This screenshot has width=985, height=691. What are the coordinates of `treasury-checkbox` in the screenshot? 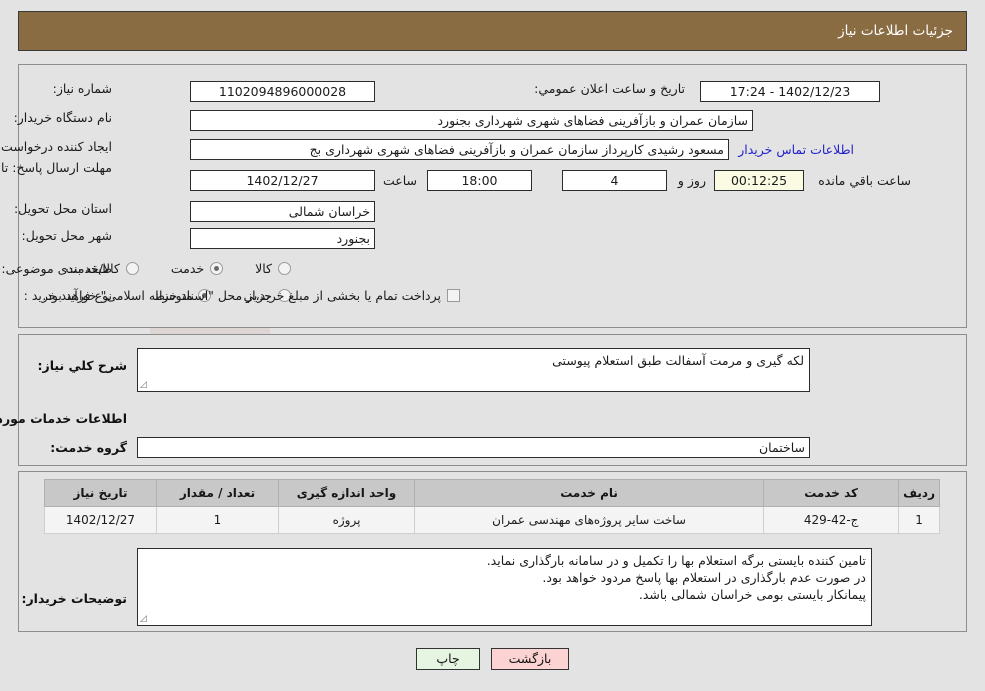 It's located at (453, 295).